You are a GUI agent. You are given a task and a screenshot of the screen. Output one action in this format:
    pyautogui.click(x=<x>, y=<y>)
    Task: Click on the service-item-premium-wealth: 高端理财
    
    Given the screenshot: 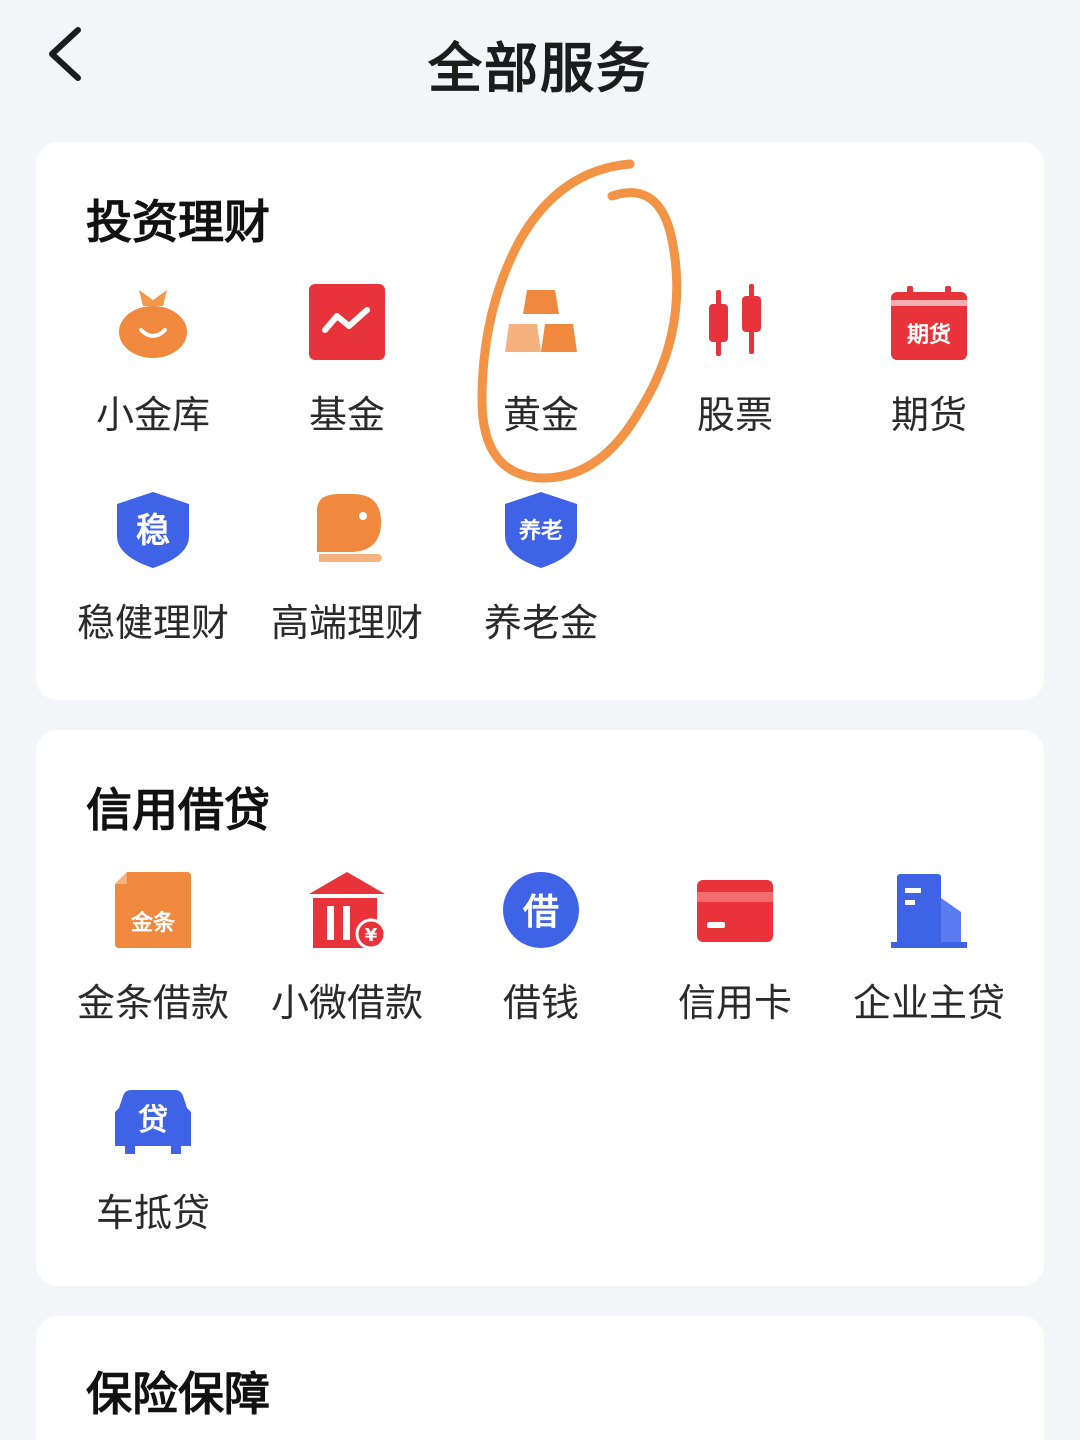 What is the action you would take?
    pyautogui.click(x=347, y=582)
    